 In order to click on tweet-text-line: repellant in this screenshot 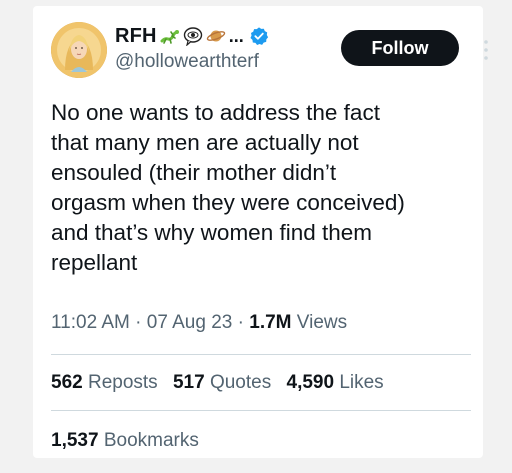, I will do `click(94, 262)`.